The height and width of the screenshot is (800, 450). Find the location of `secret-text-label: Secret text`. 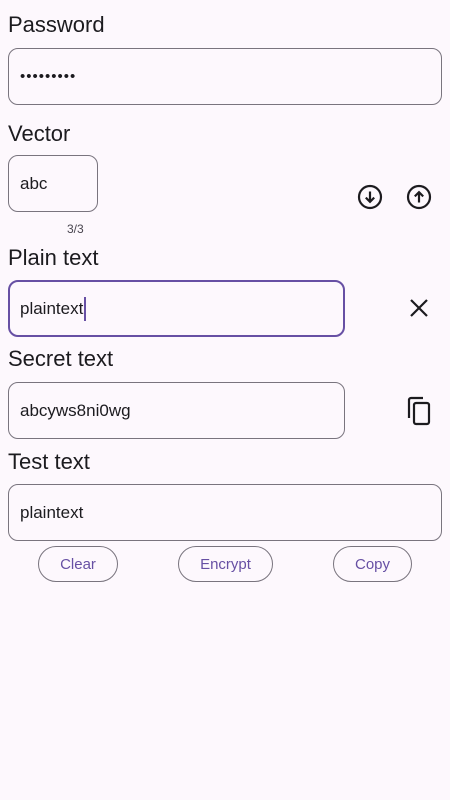

secret-text-label: Secret text is located at coordinates (61, 358).